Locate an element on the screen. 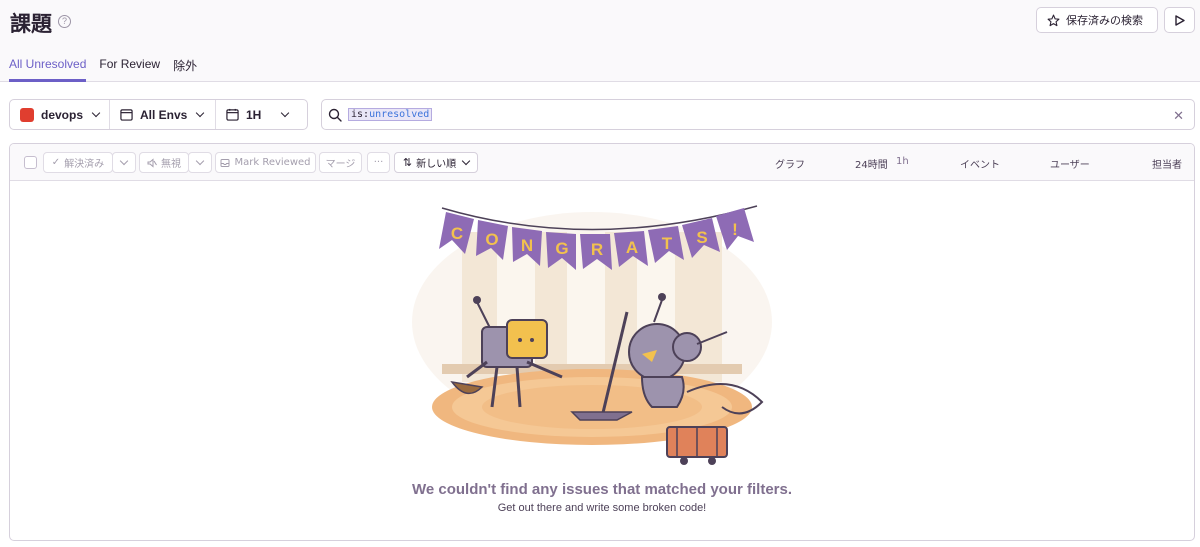 The image size is (1200, 547). page-title: 課題 is located at coordinates (31, 24).